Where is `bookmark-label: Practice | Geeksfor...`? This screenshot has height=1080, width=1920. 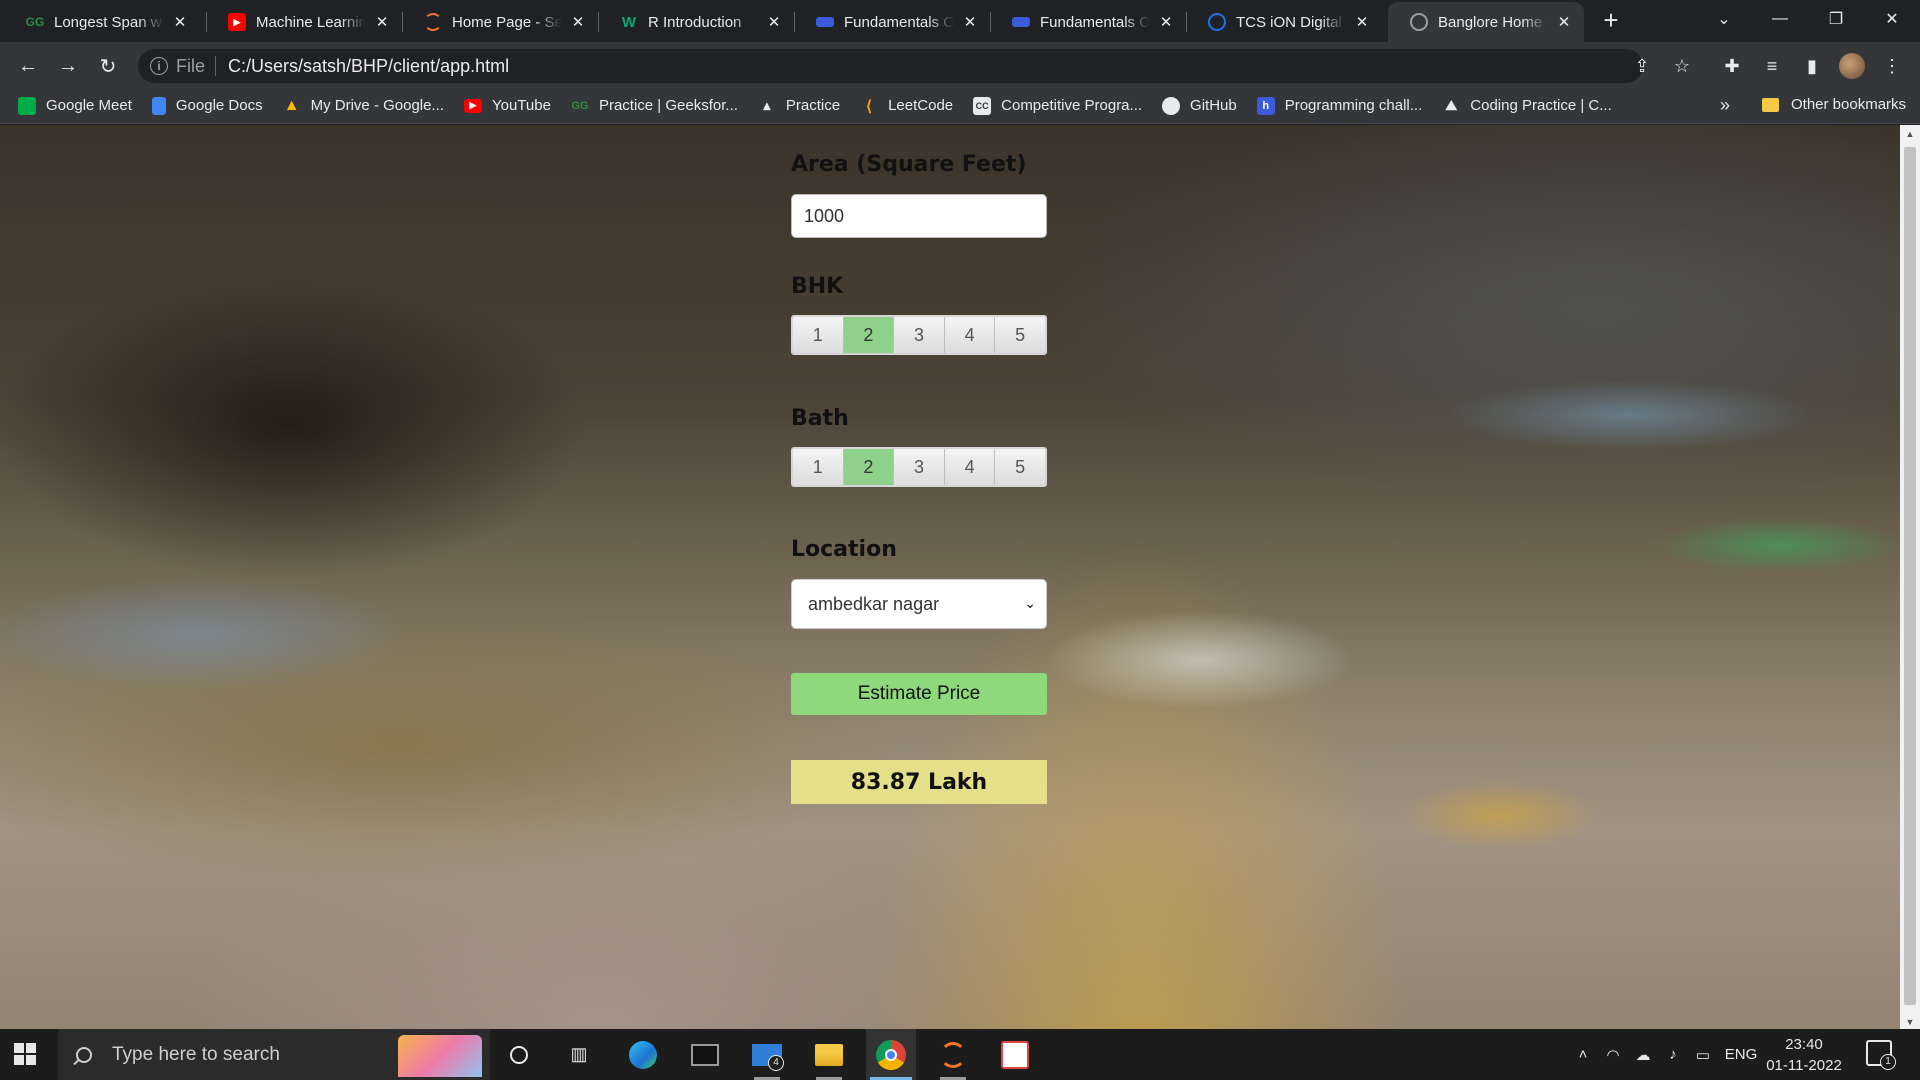
bookmark-label: Practice | Geeksfor... is located at coordinates (668, 105).